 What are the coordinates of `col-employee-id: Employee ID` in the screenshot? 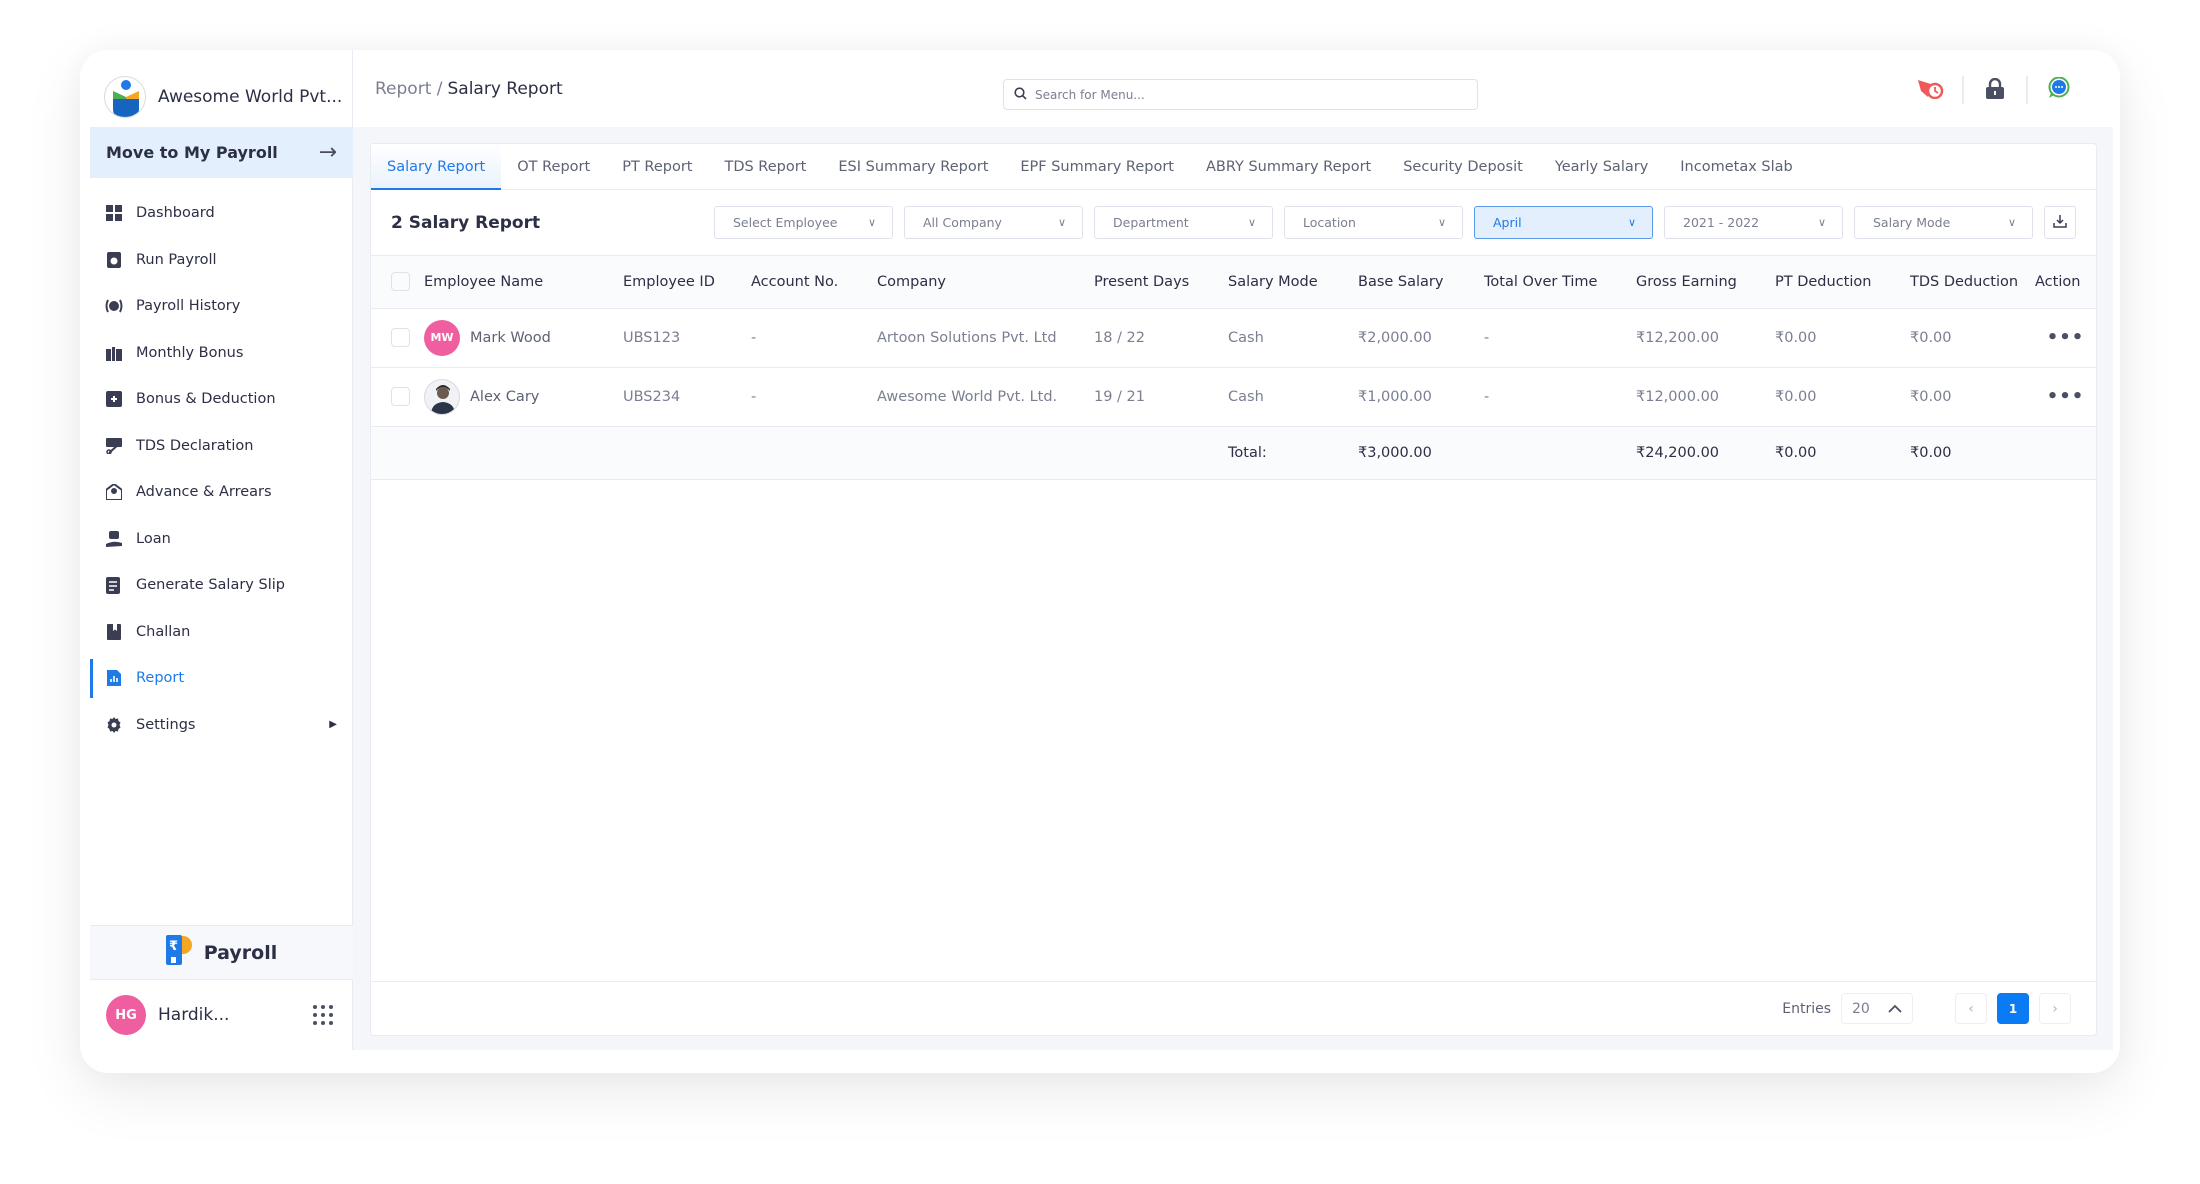 It's located at (687, 282).